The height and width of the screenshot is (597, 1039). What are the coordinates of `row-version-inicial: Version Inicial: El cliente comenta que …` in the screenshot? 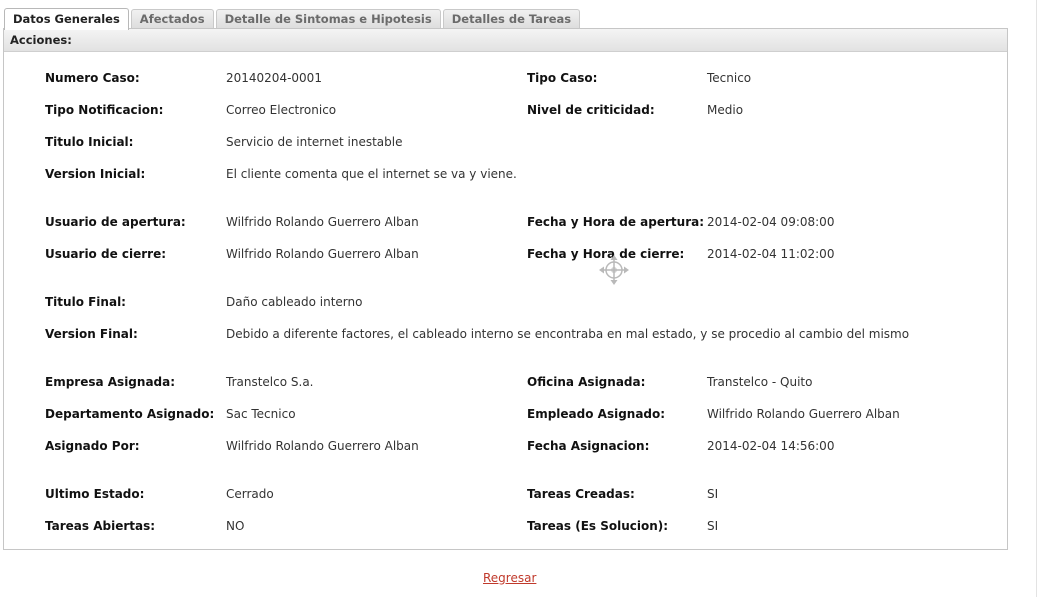 It's located at (505, 174).